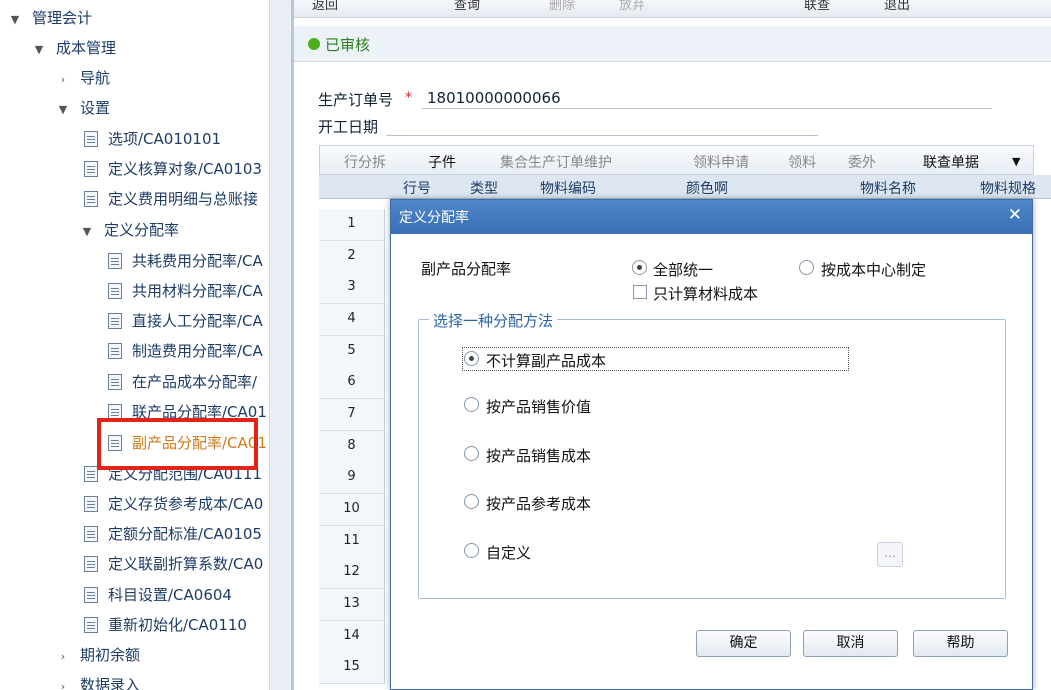  What do you see at coordinates (182, 382) in the screenshot?
I see `tree-leaf-wip-rate: 在产品成本分配率/` at bounding box center [182, 382].